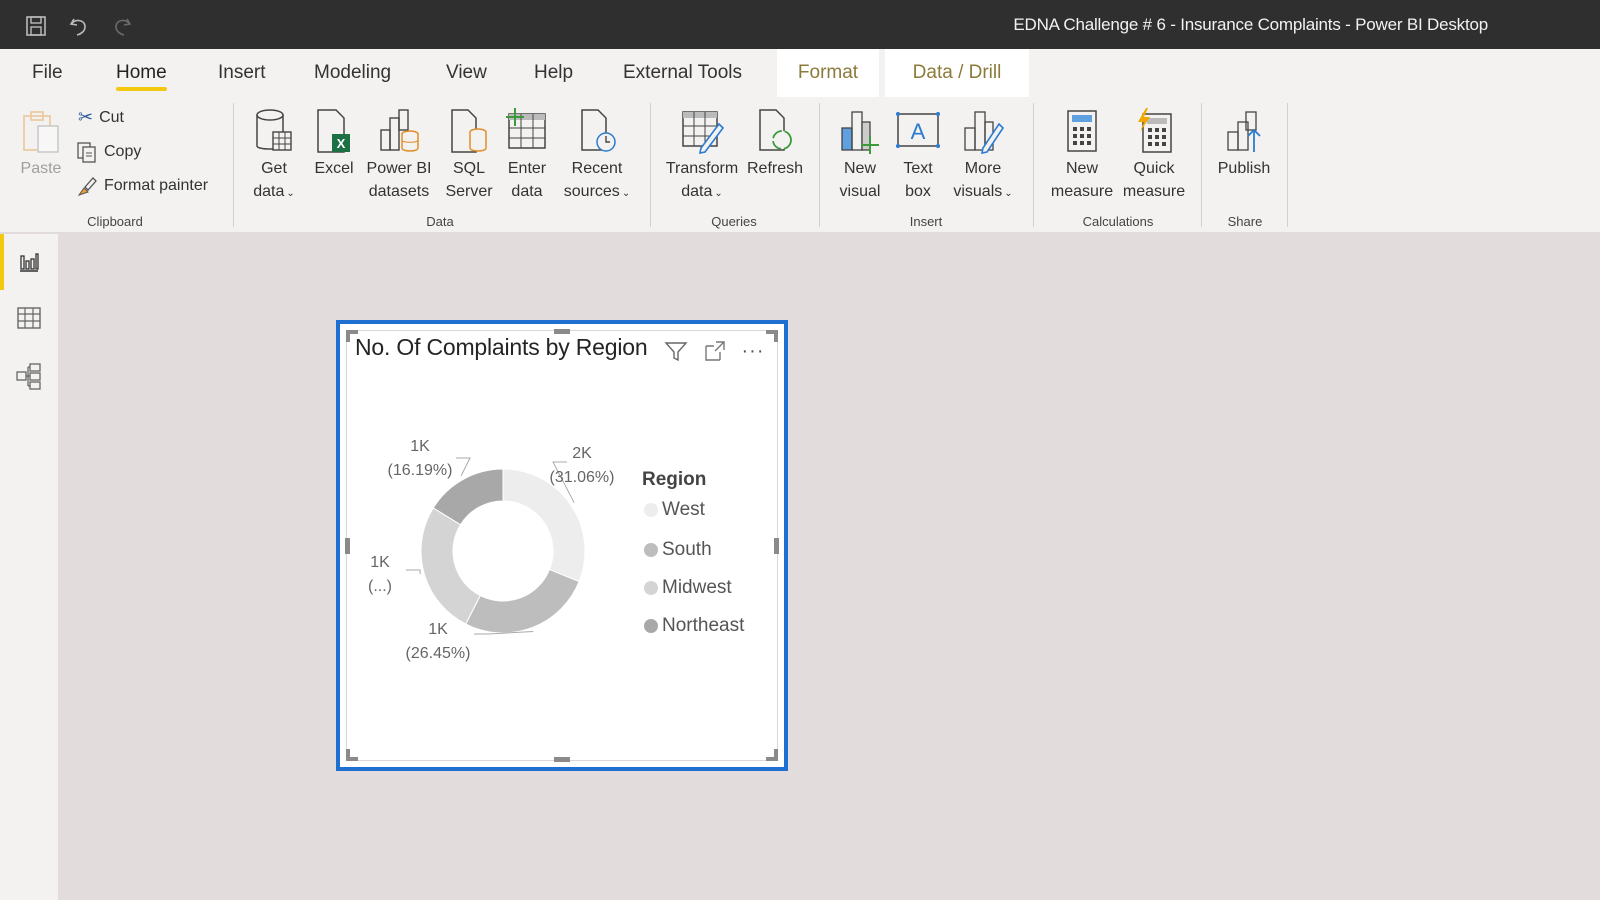  I want to click on enter-data-button: Enter data, so click(527, 154).